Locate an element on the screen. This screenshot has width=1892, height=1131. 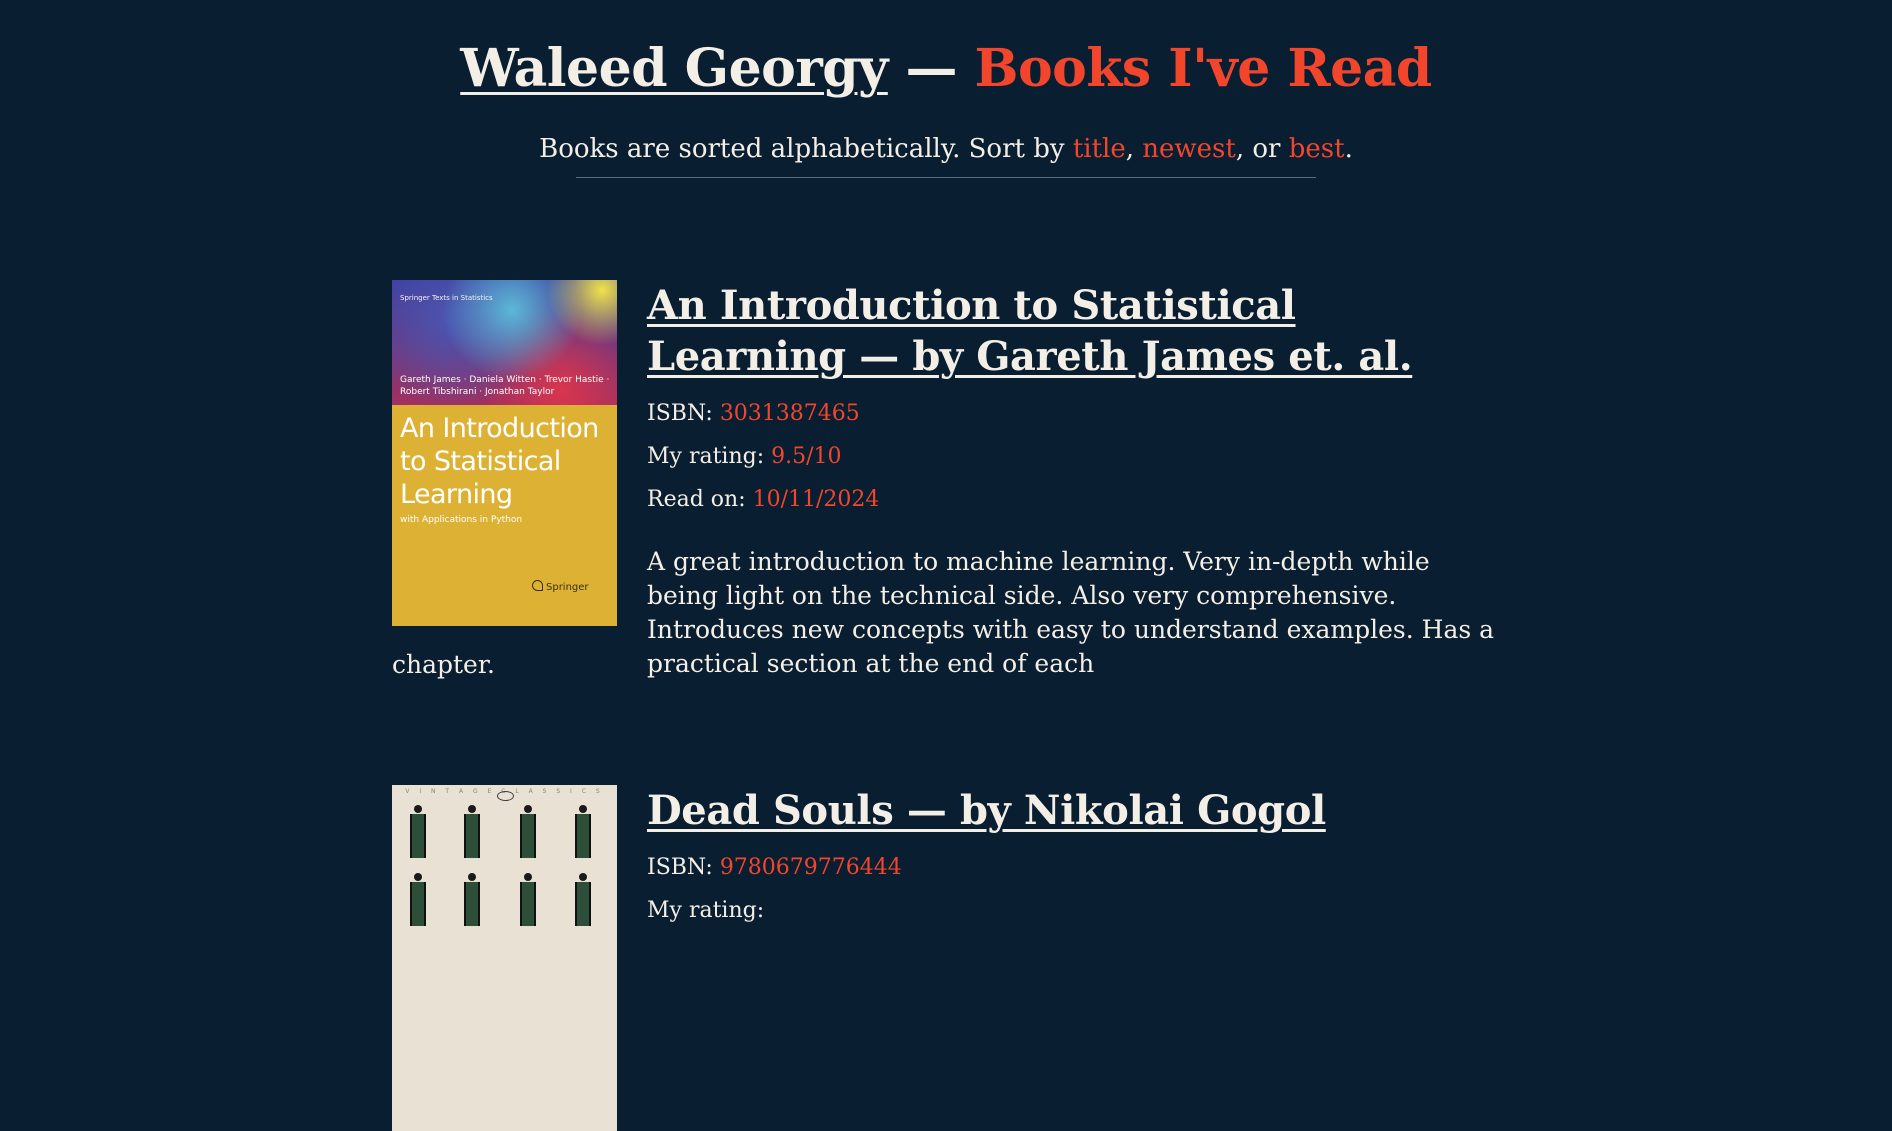
sort-by-title-link: title is located at coordinates (1099, 149).